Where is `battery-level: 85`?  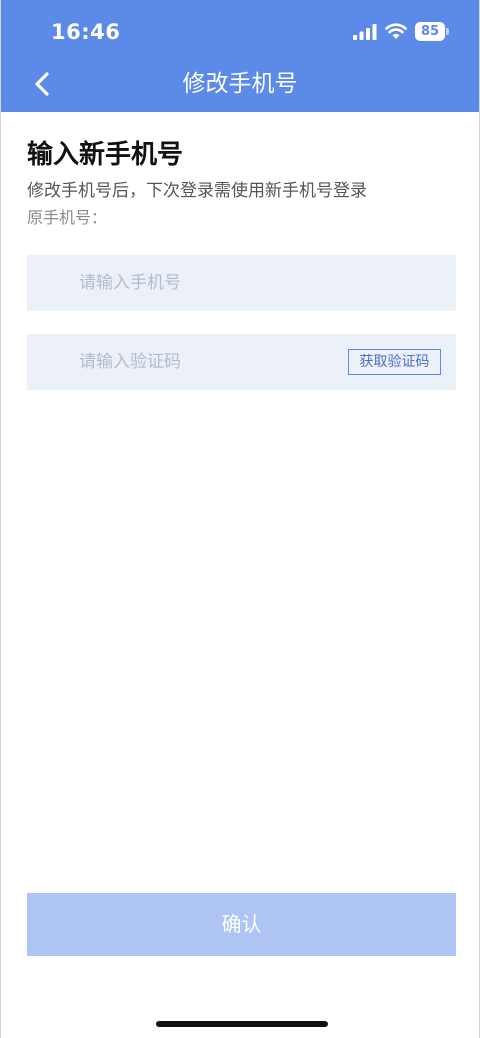 battery-level: 85 is located at coordinates (430, 31).